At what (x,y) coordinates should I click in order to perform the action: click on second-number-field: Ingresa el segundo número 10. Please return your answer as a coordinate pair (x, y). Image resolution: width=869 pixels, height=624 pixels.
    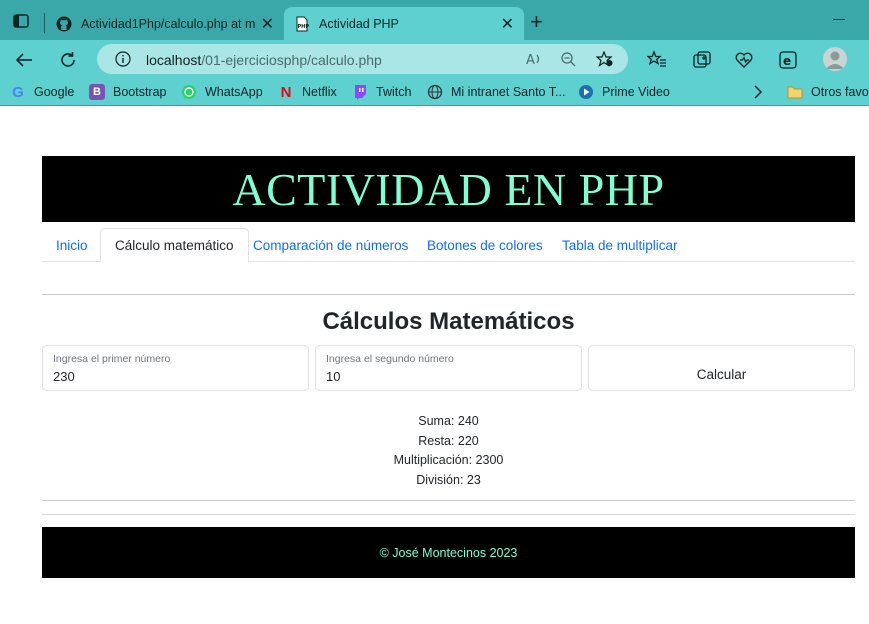
    Looking at the image, I should click on (448, 368).